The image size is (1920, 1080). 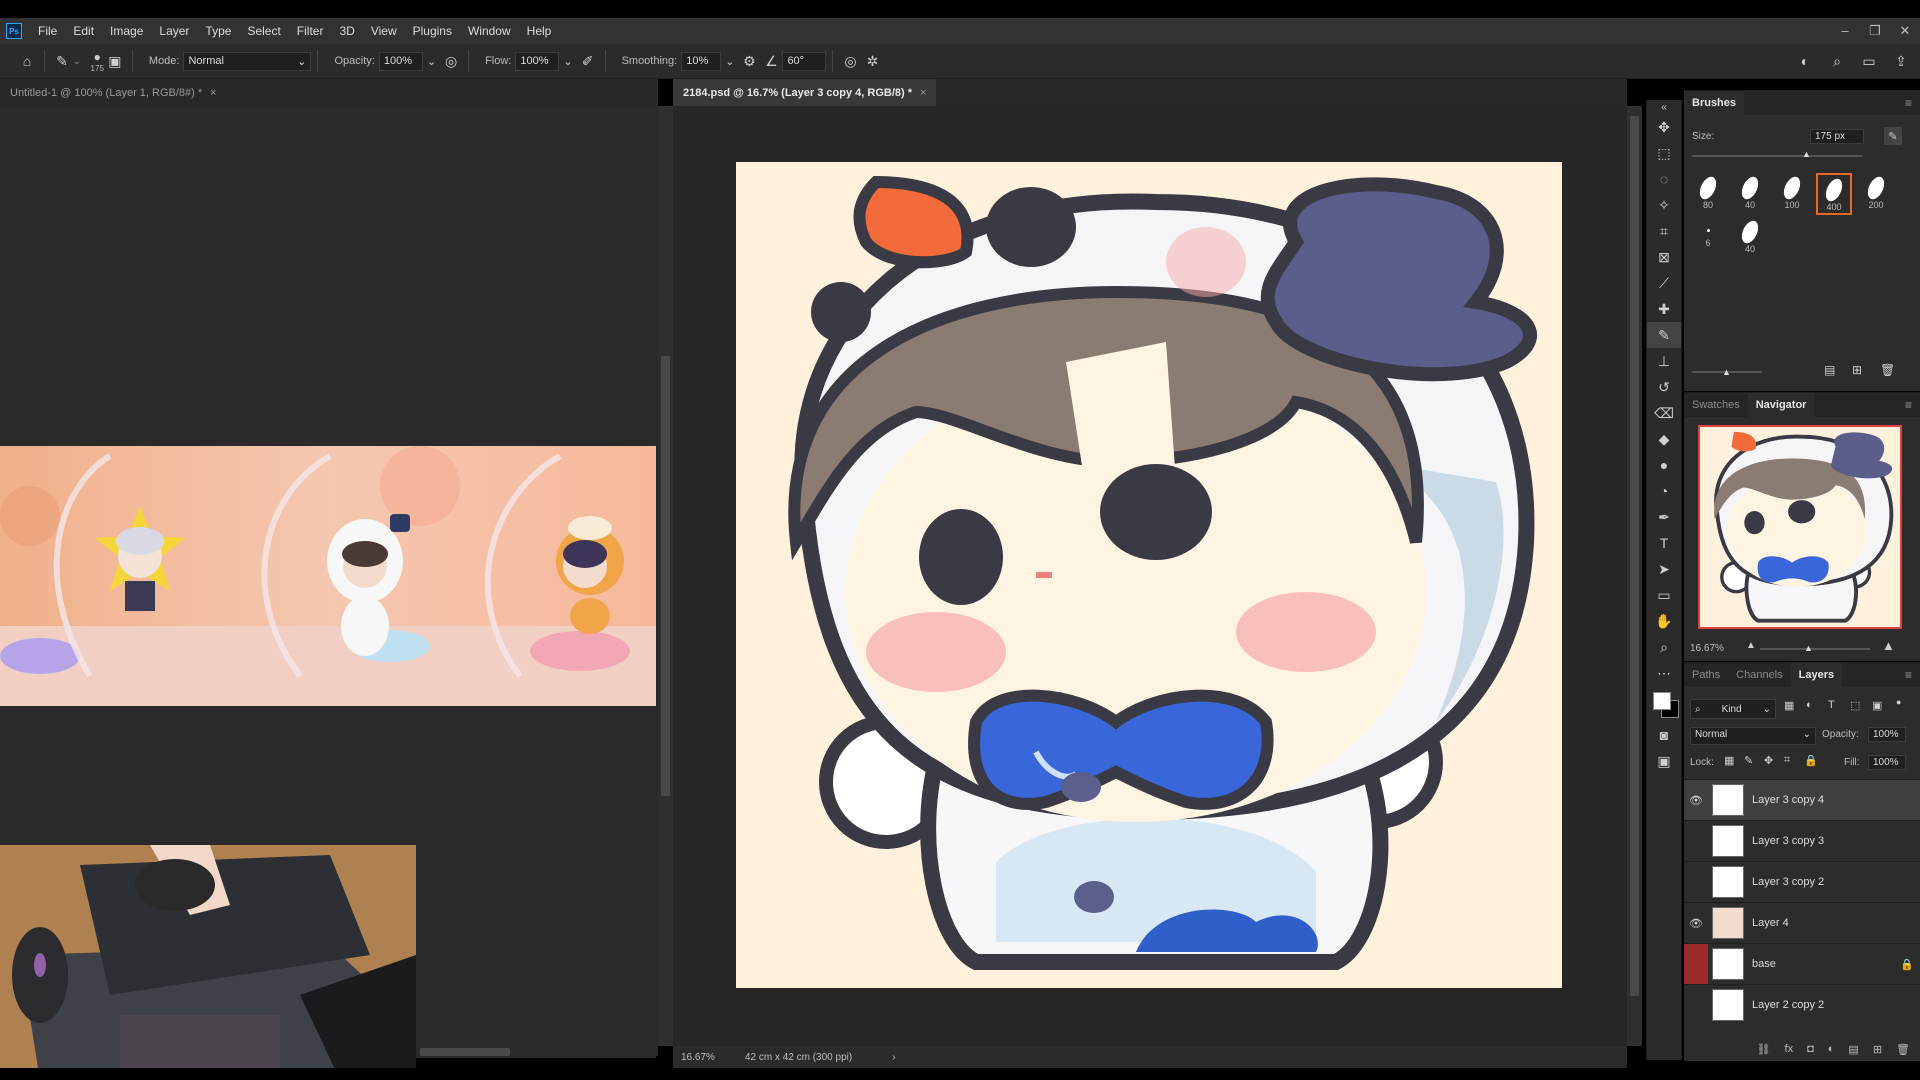 What do you see at coordinates (1664, 361) in the screenshot?
I see `stamp-tool-icon: ⊥` at bounding box center [1664, 361].